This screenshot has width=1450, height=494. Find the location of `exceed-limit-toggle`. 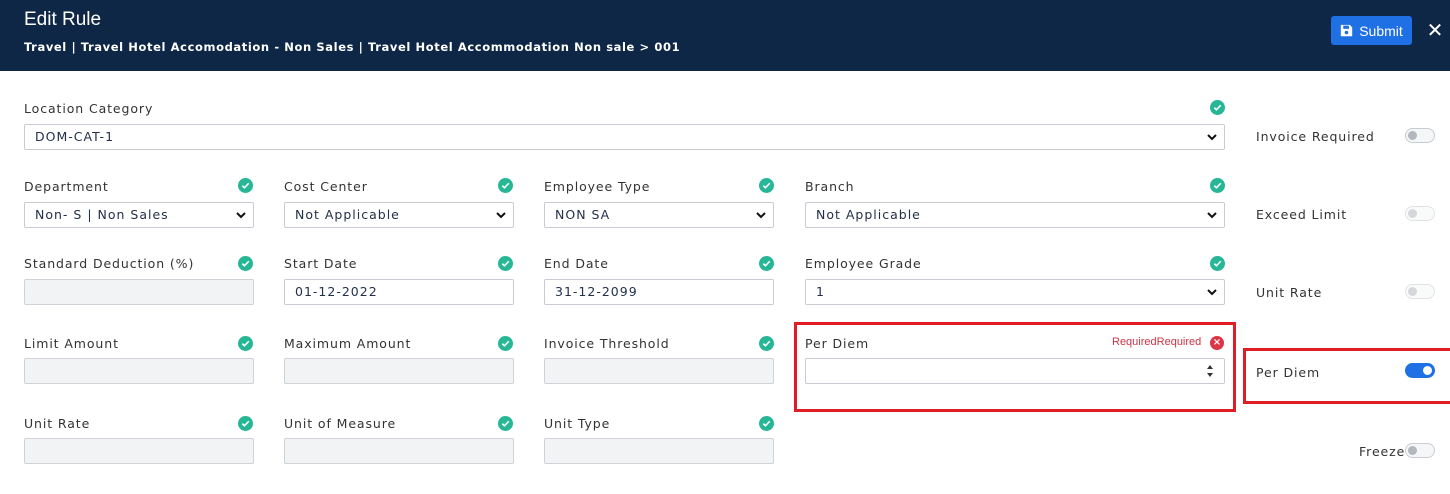

exceed-limit-toggle is located at coordinates (1420, 213).